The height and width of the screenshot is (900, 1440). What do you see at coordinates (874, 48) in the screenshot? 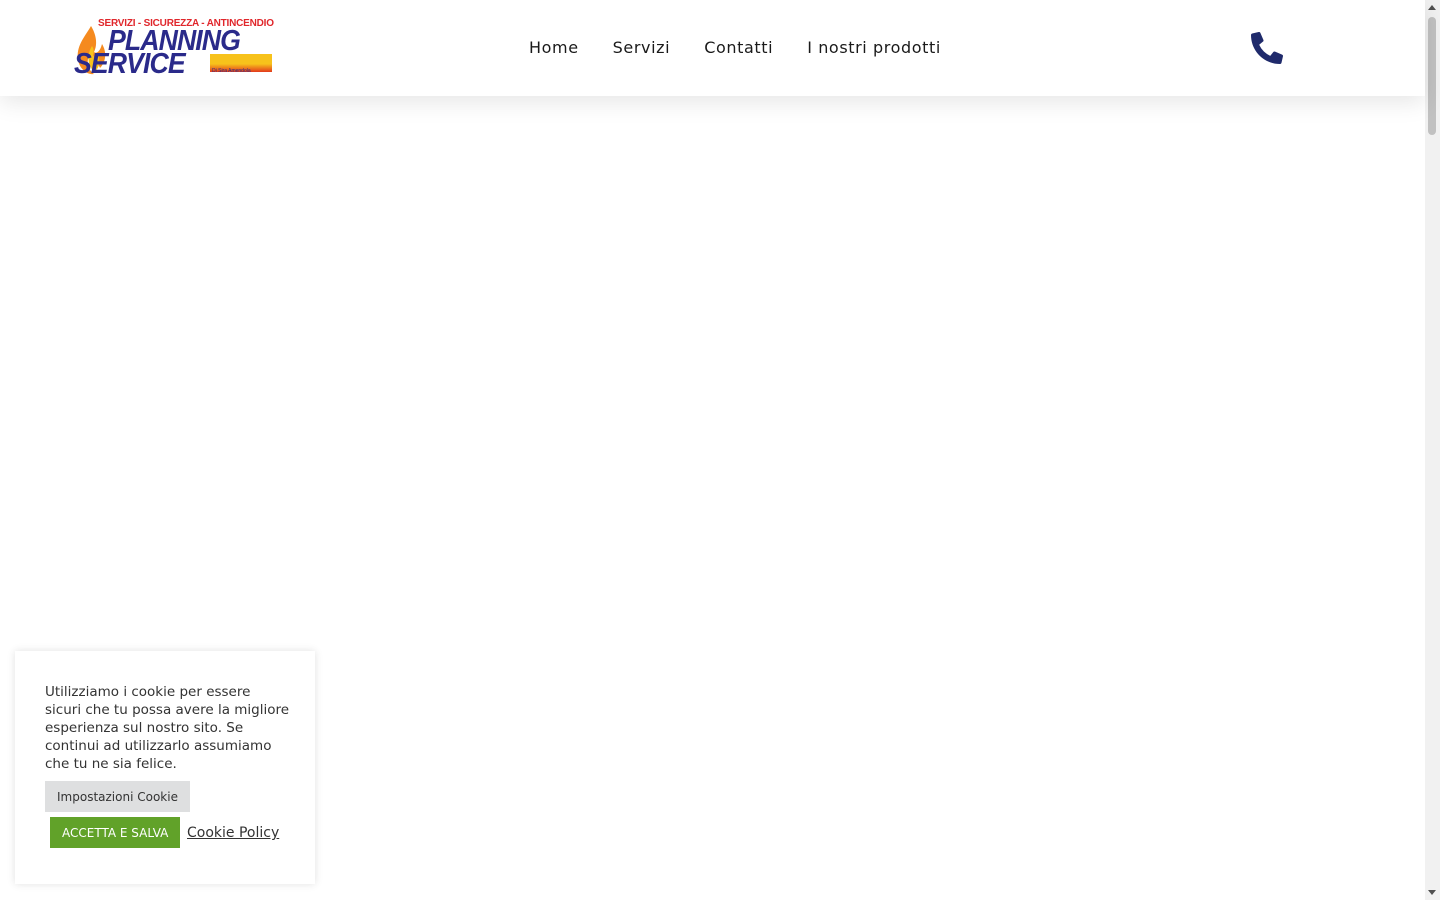
I see `nav-prodotti: I nostri prodotti` at bounding box center [874, 48].